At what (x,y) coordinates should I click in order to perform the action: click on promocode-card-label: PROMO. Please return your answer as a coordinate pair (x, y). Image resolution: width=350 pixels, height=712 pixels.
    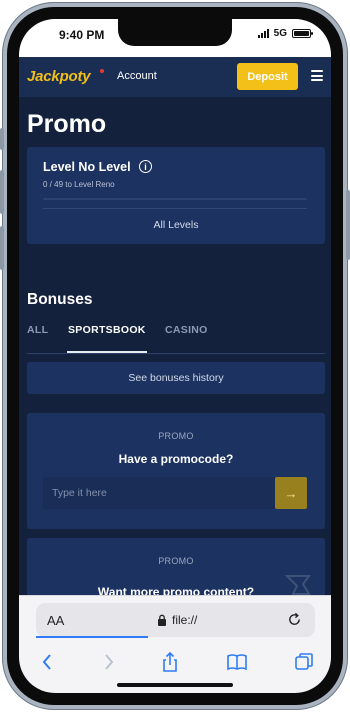
    Looking at the image, I should click on (176, 436).